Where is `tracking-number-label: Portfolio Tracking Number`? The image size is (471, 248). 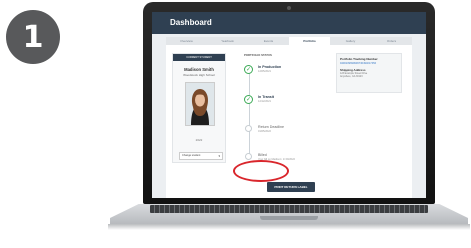 tracking-number-label: Portfolio Tracking Number is located at coordinates (359, 59).